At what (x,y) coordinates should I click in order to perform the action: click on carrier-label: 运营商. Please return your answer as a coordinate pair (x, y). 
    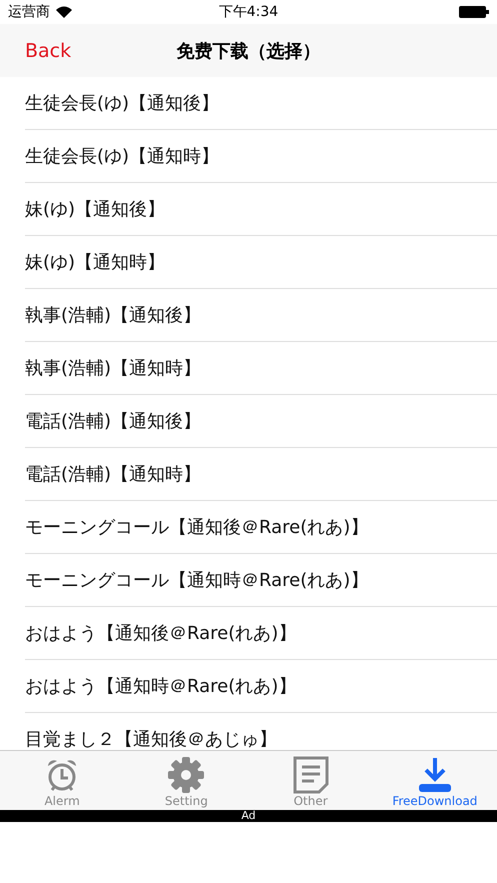
    Looking at the image, I should click on (29, 12).